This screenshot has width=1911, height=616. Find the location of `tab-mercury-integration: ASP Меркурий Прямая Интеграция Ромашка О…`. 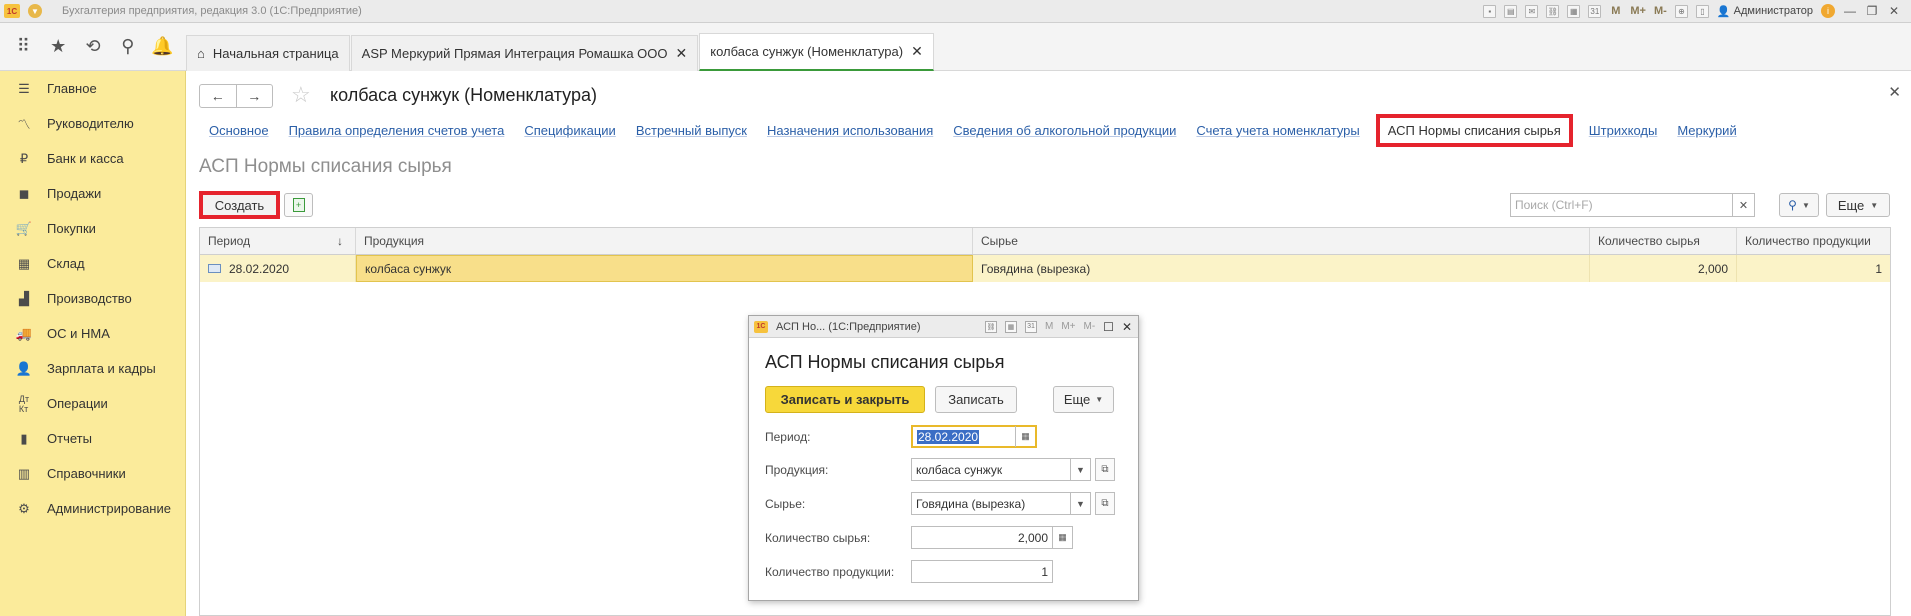

tab-mercury-integration: ASP Меркурий Прямая Интеграция Ромашка О… is located at coordinates (524, 53).